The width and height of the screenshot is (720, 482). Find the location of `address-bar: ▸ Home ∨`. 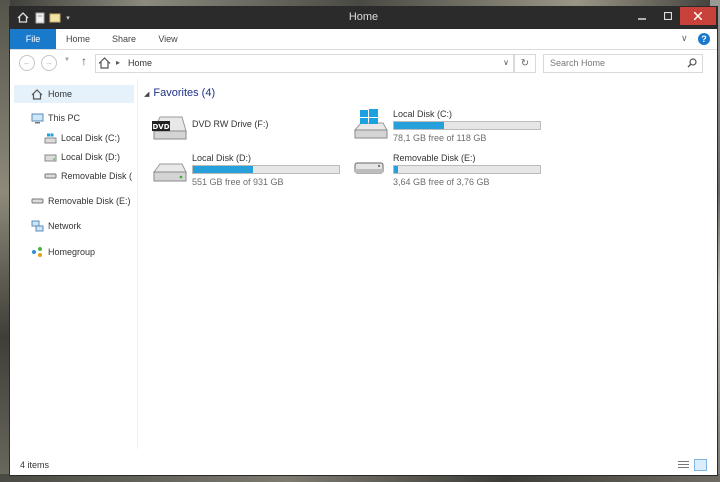

address-bar: ▸ Home ∨ is located at coordinates (304, 63).